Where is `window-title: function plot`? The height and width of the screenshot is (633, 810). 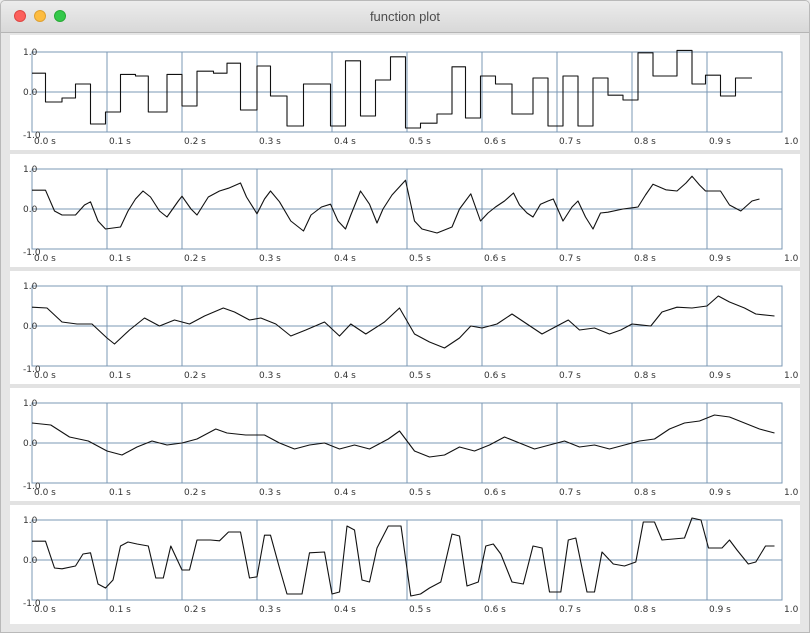 window-title: function plot is located at coordinates (405, 16).